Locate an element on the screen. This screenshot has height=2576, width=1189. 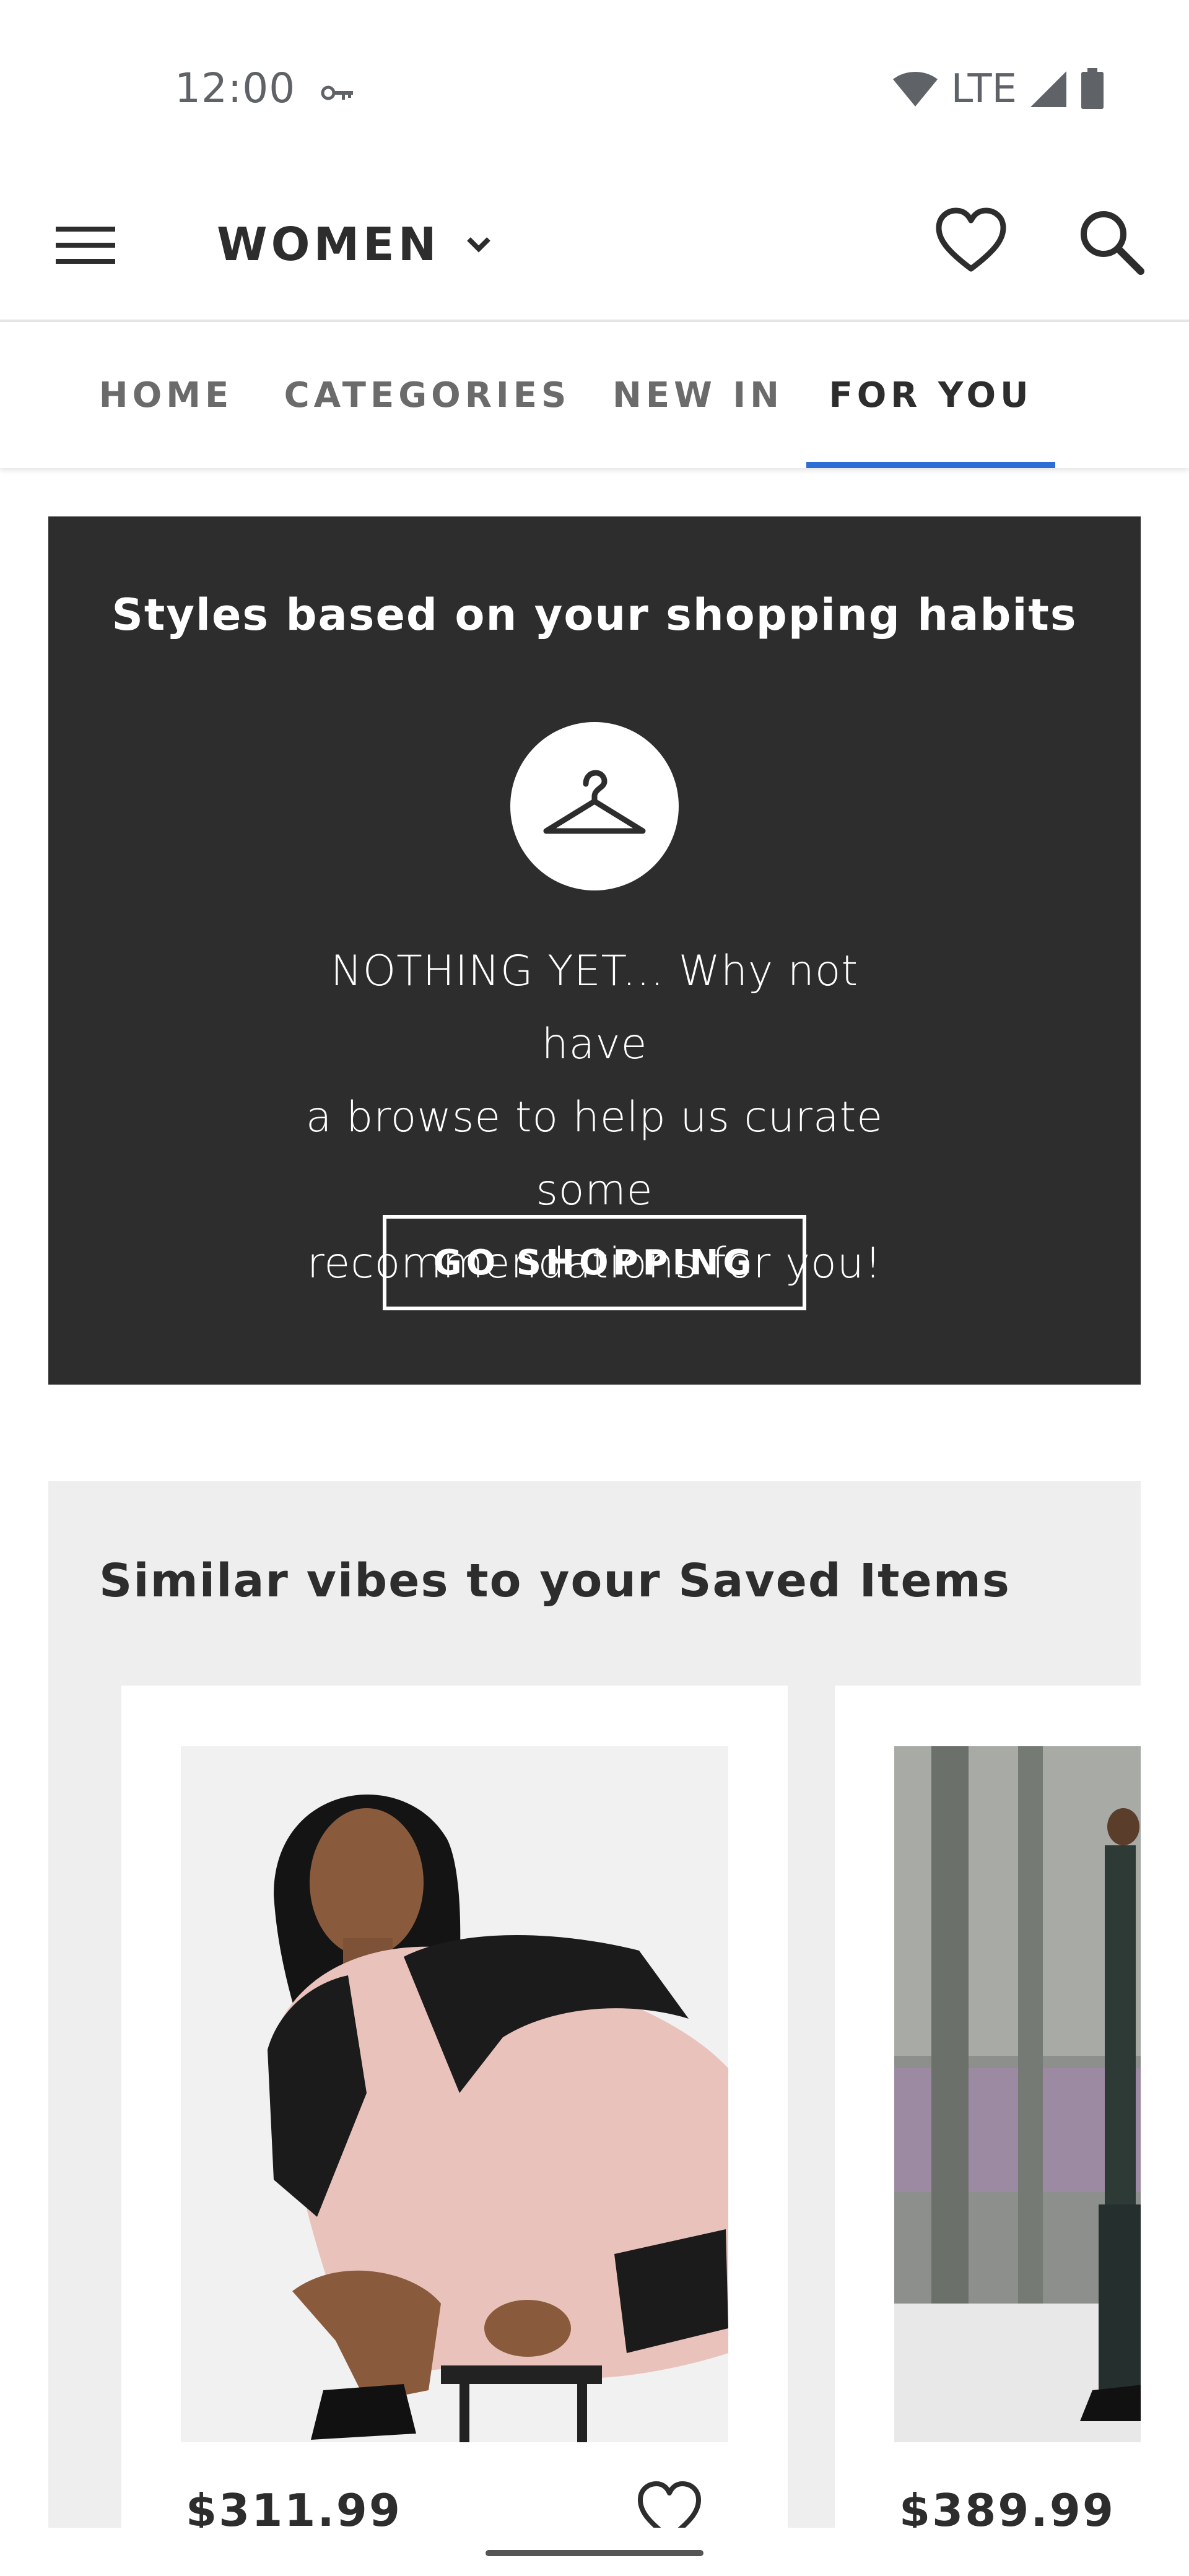
tab-categories: CATEGORIES is located at coordinates (425, 395).